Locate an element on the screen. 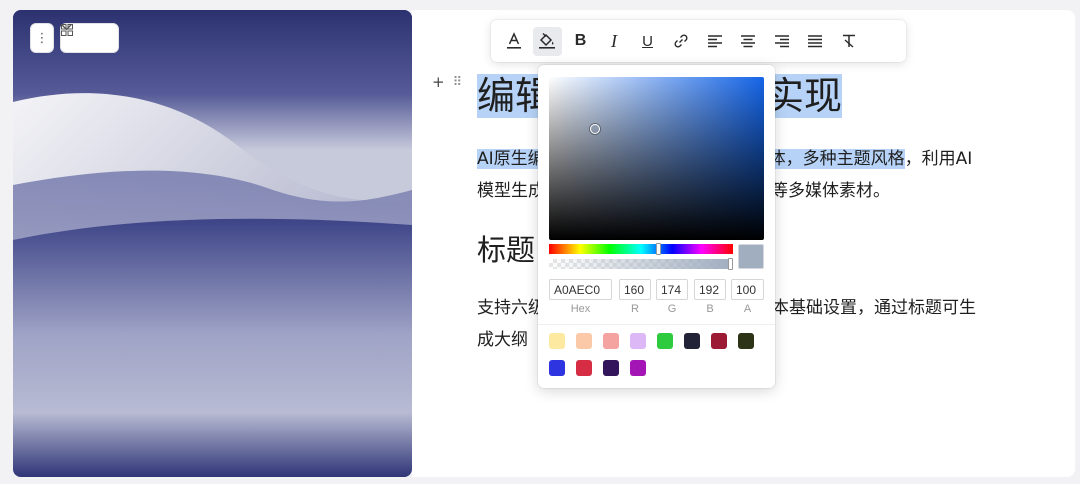 The image size is (1080, 484). hue-slider is located at coordinates (641, 249).